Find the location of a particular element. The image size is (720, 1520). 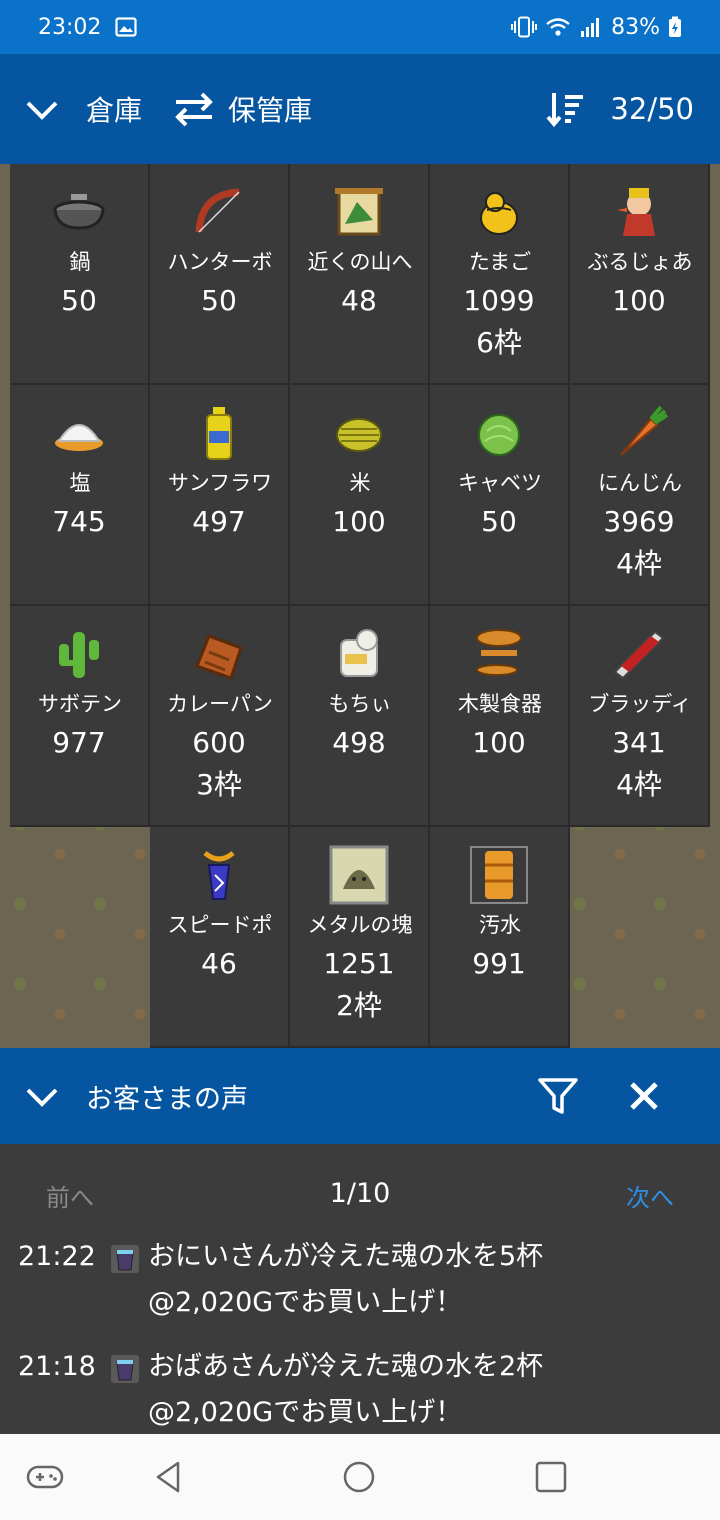

item-cell: 近くの山へ 48 is located at coordinates (360, 274).